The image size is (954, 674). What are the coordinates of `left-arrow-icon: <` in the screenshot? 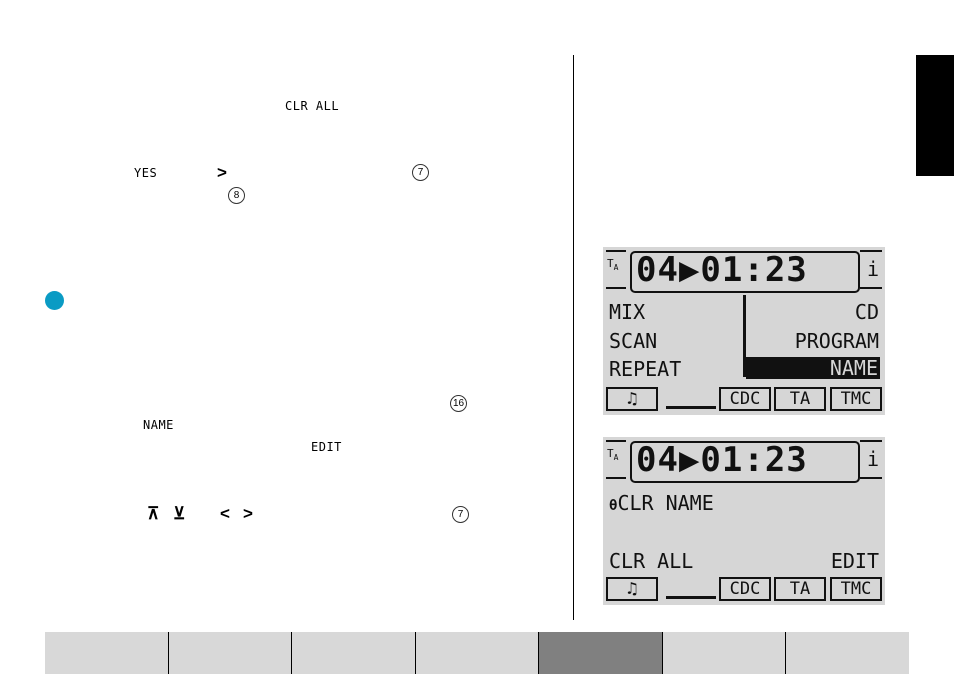 It's located at (225, 513).